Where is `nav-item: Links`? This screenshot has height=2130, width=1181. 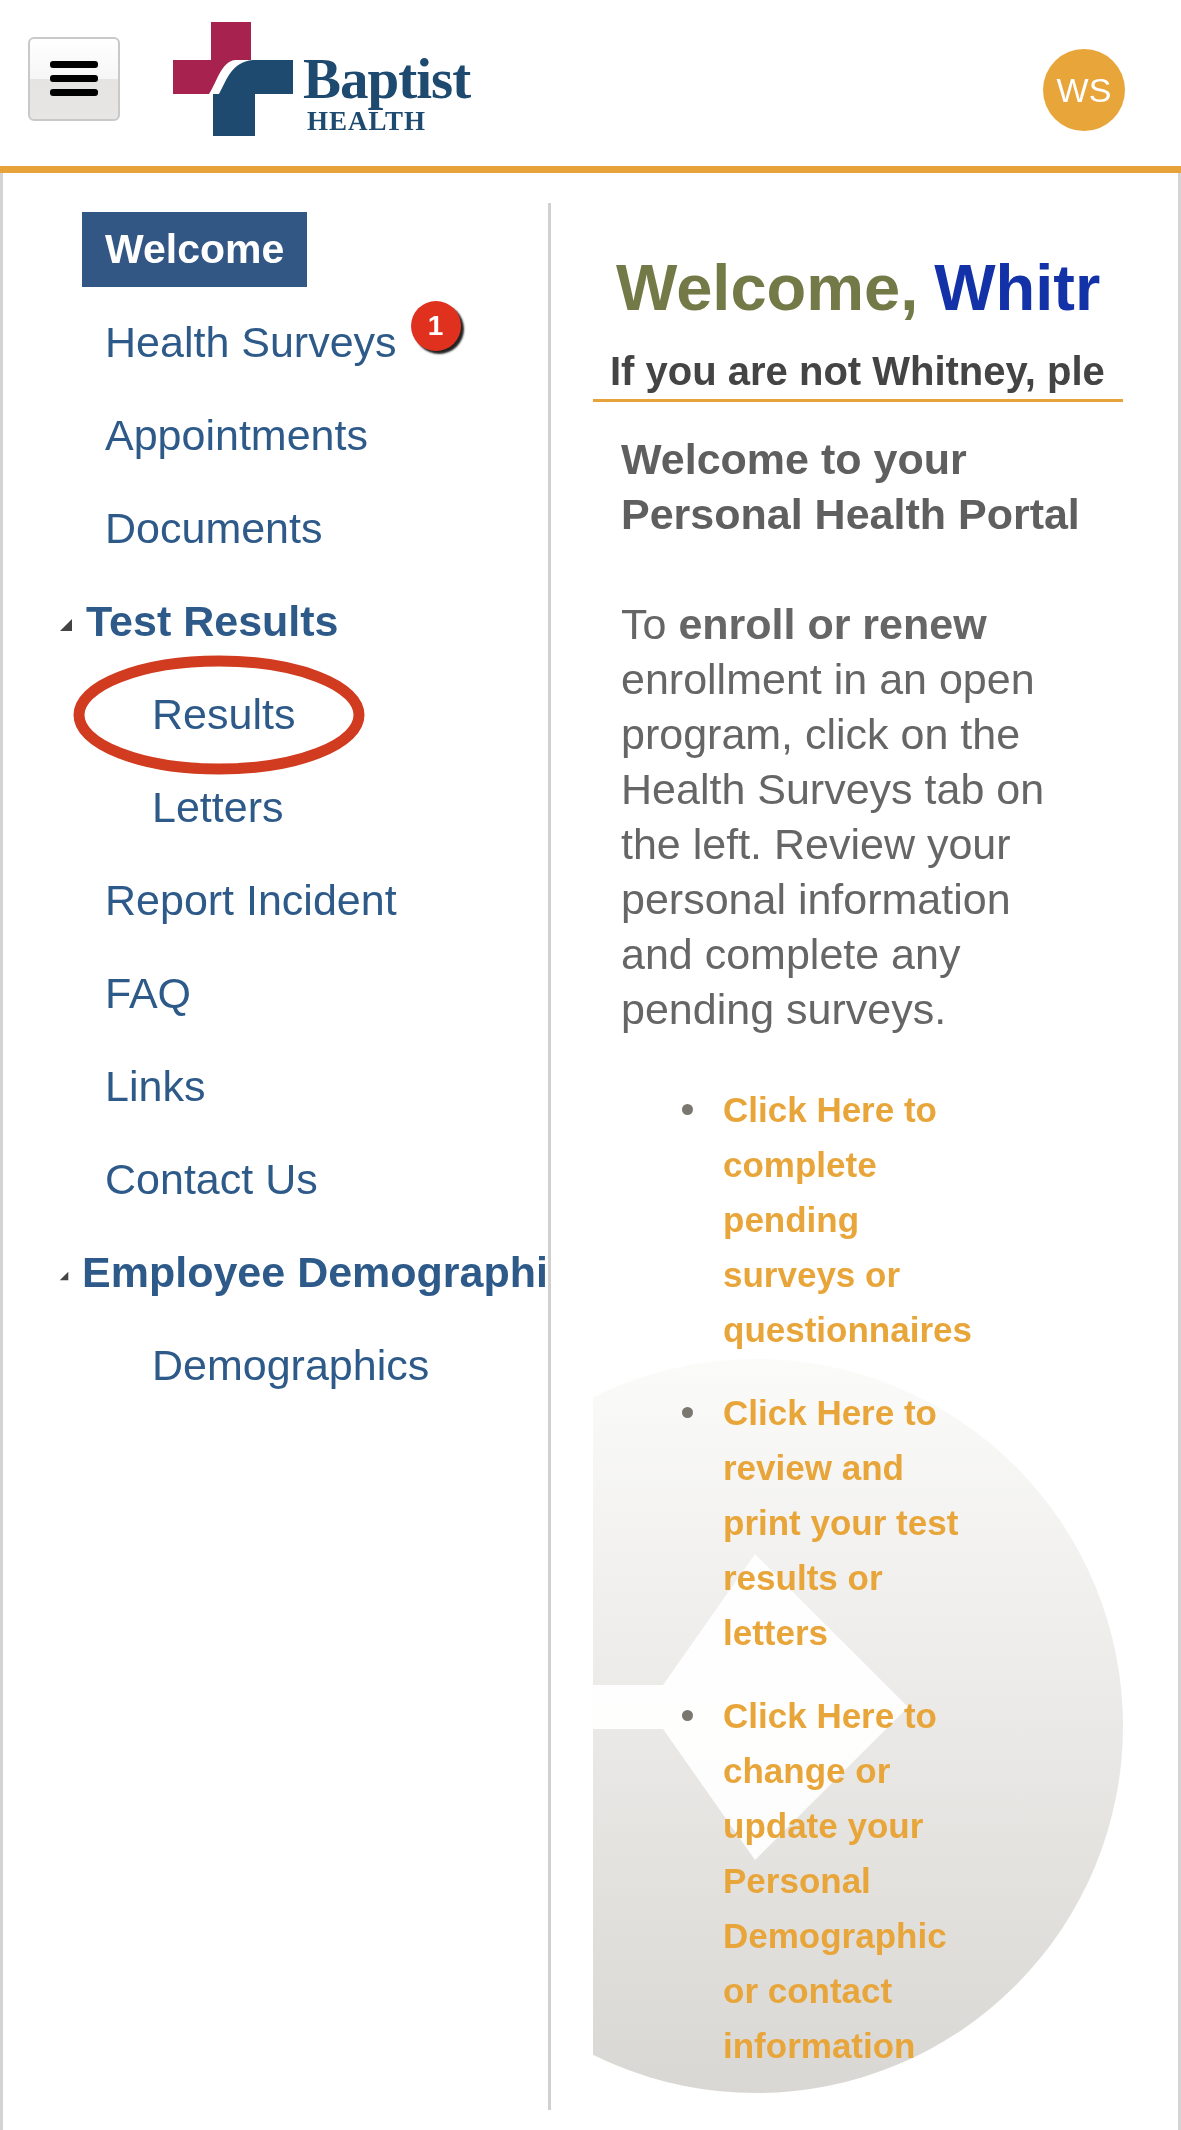
nav-item: Links is located at coordinates (144, 1086).